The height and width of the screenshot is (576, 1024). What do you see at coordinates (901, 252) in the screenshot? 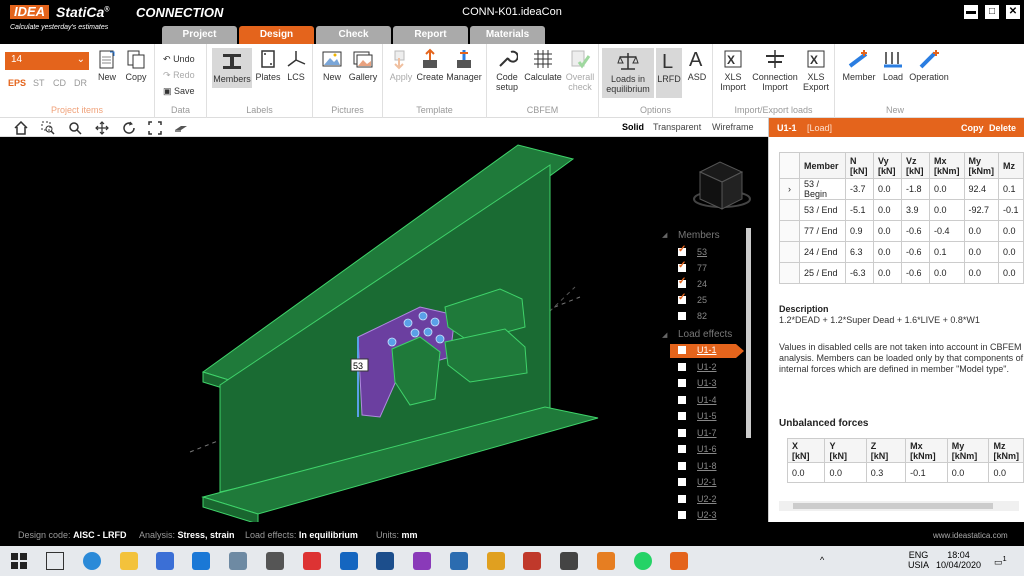
I see `table-row: 24 / End 6.3 0.0 -0.6 0.1 0.0 0.0` at bounding box center [901, 252].